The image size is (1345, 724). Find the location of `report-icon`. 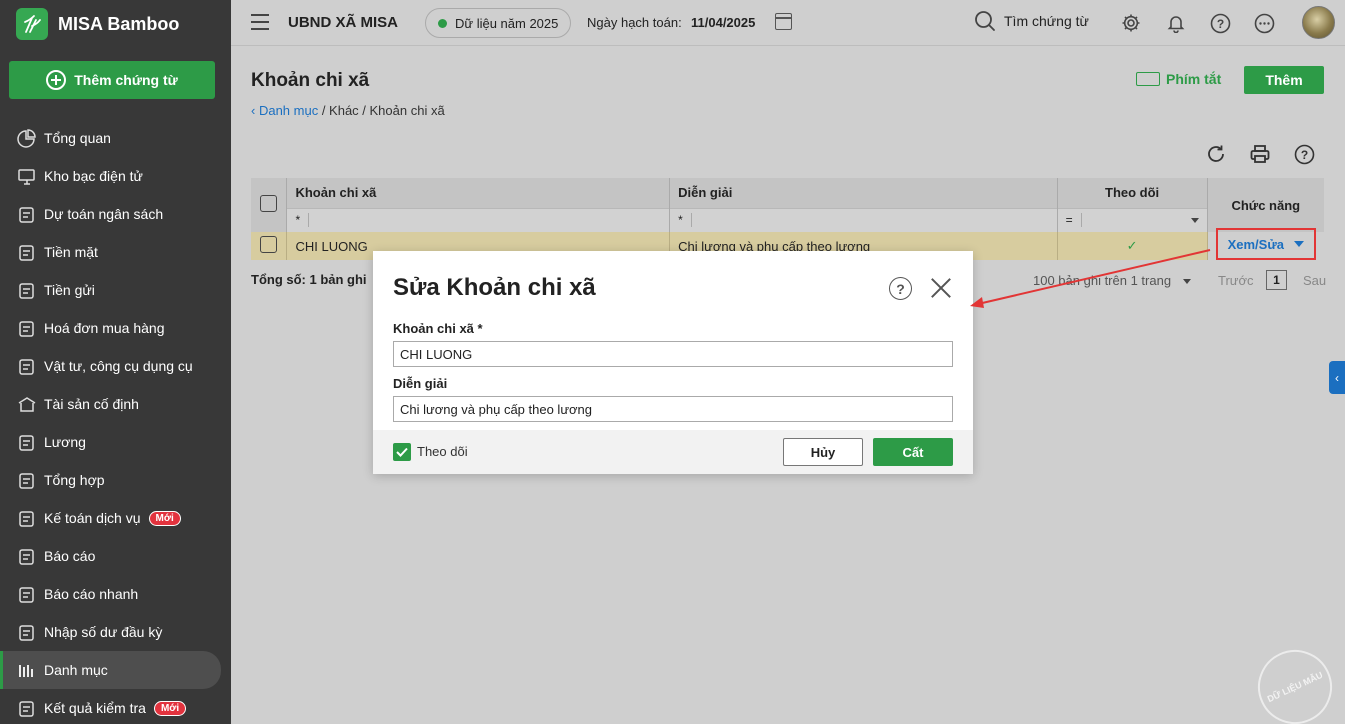

report-icon is located at coordinates (26, 556).